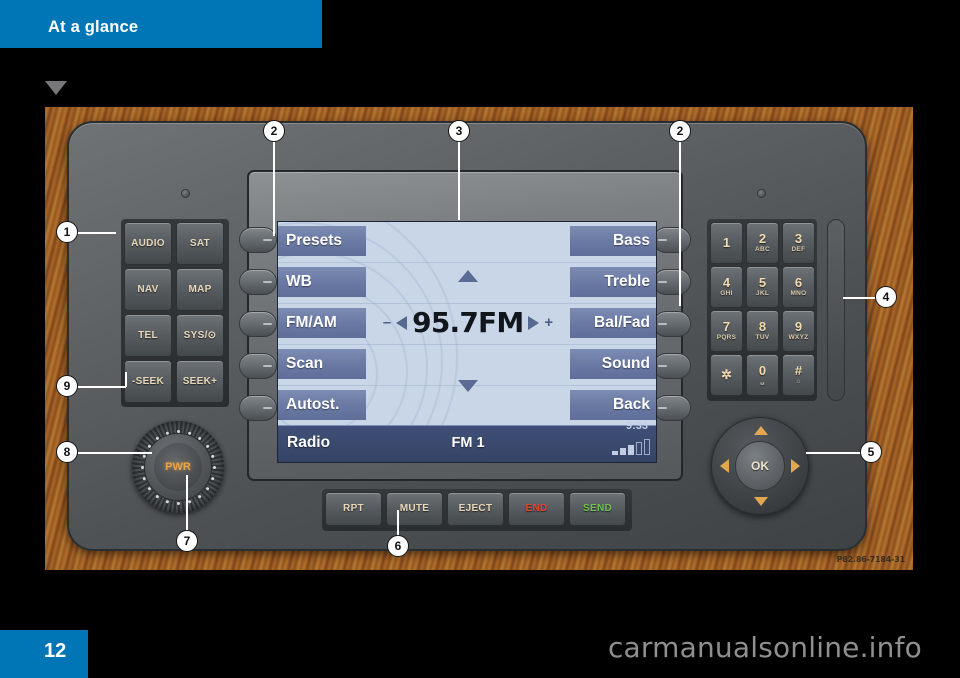 This screenshot has height=678, width=960. What do you see at coordinates (613, 282) in the screenshot?
I see `softkey-treble: Treble` at bounding box center [613, 282].